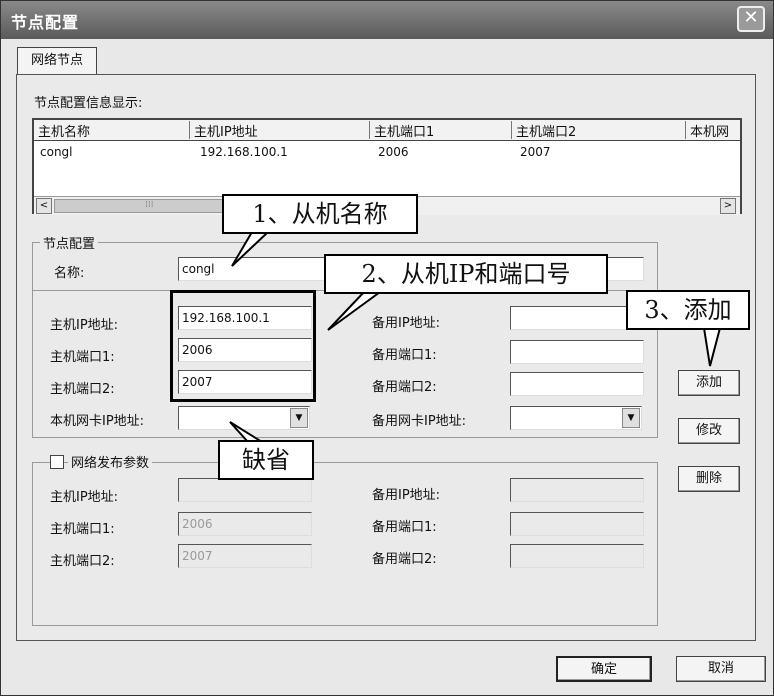  I want to click on callout-pointer-add, so click(712, 347).